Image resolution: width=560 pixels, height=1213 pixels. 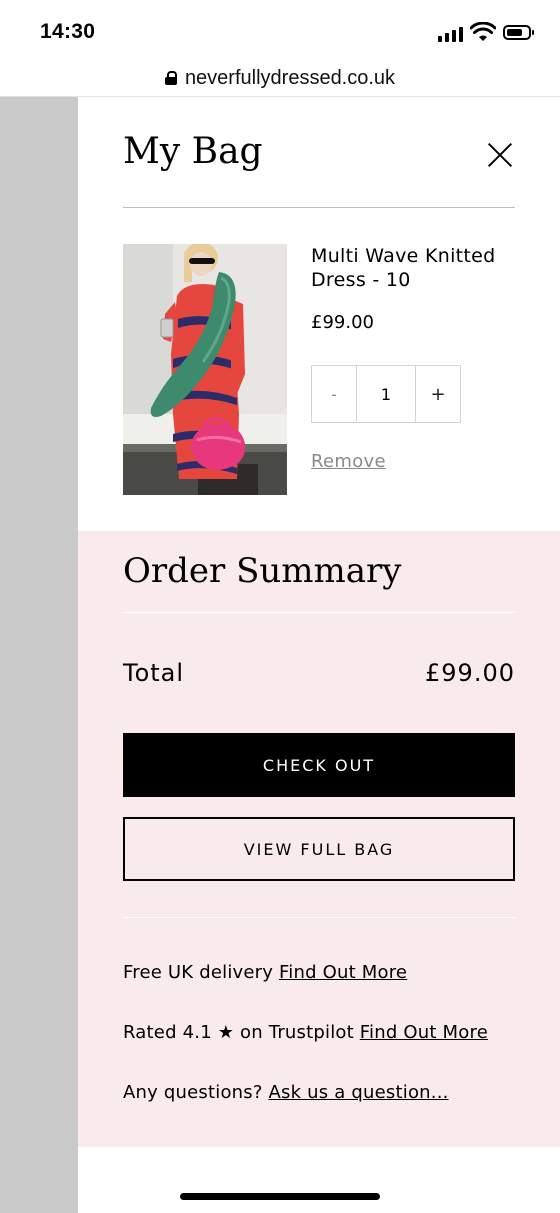 I want to click on quantity-stepper: - +, so click(x=386, y=394).